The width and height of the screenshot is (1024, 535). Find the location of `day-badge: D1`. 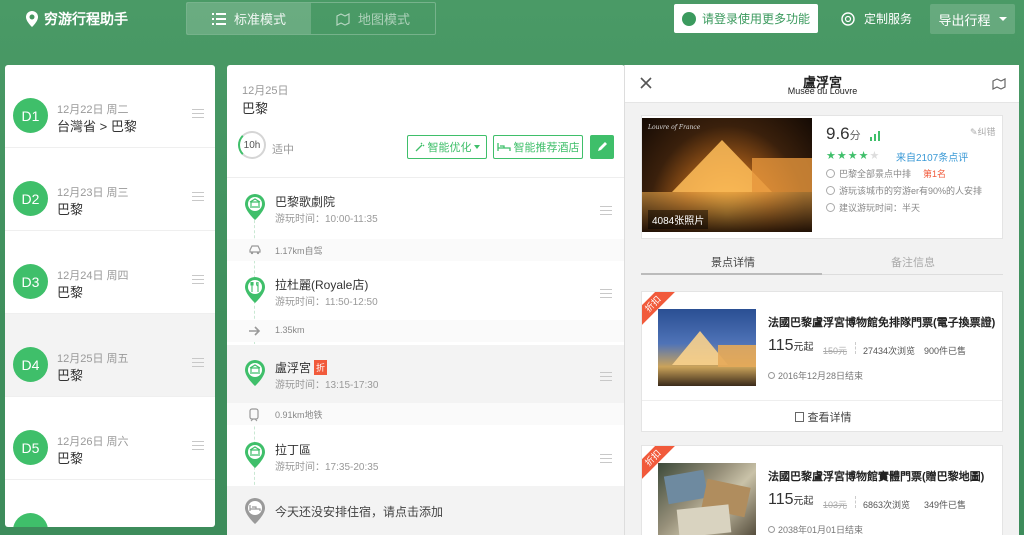

day-badge: D1 is located at coordinates (30, 115).